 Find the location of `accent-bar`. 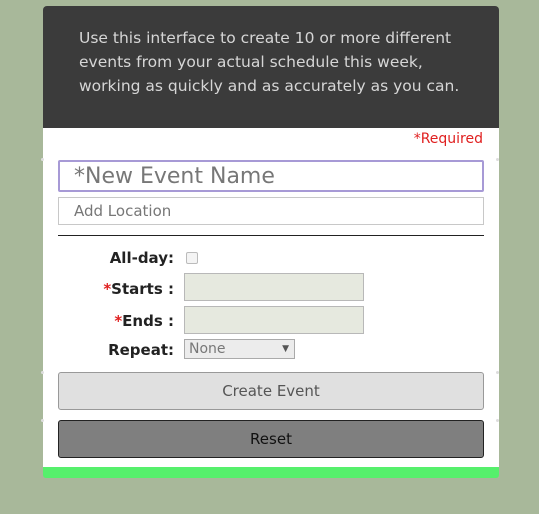

accent-bar is located at coordinates (271, 472).